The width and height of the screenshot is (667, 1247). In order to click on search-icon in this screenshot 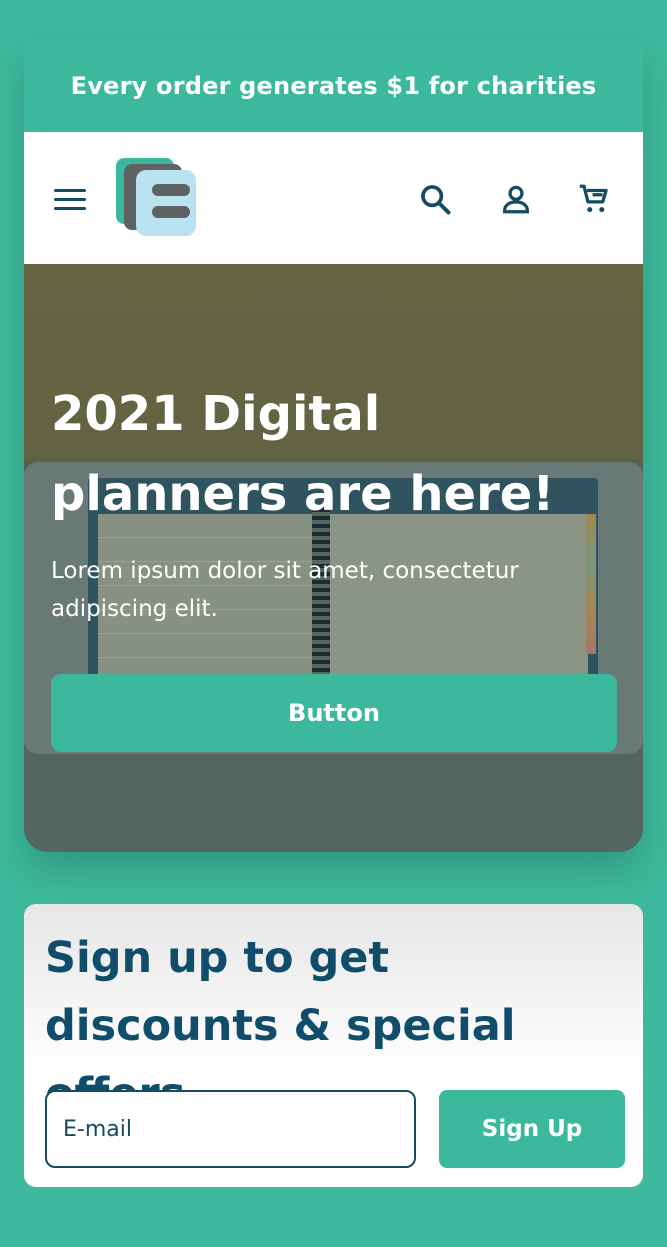, I will do `click(435, 199)`.